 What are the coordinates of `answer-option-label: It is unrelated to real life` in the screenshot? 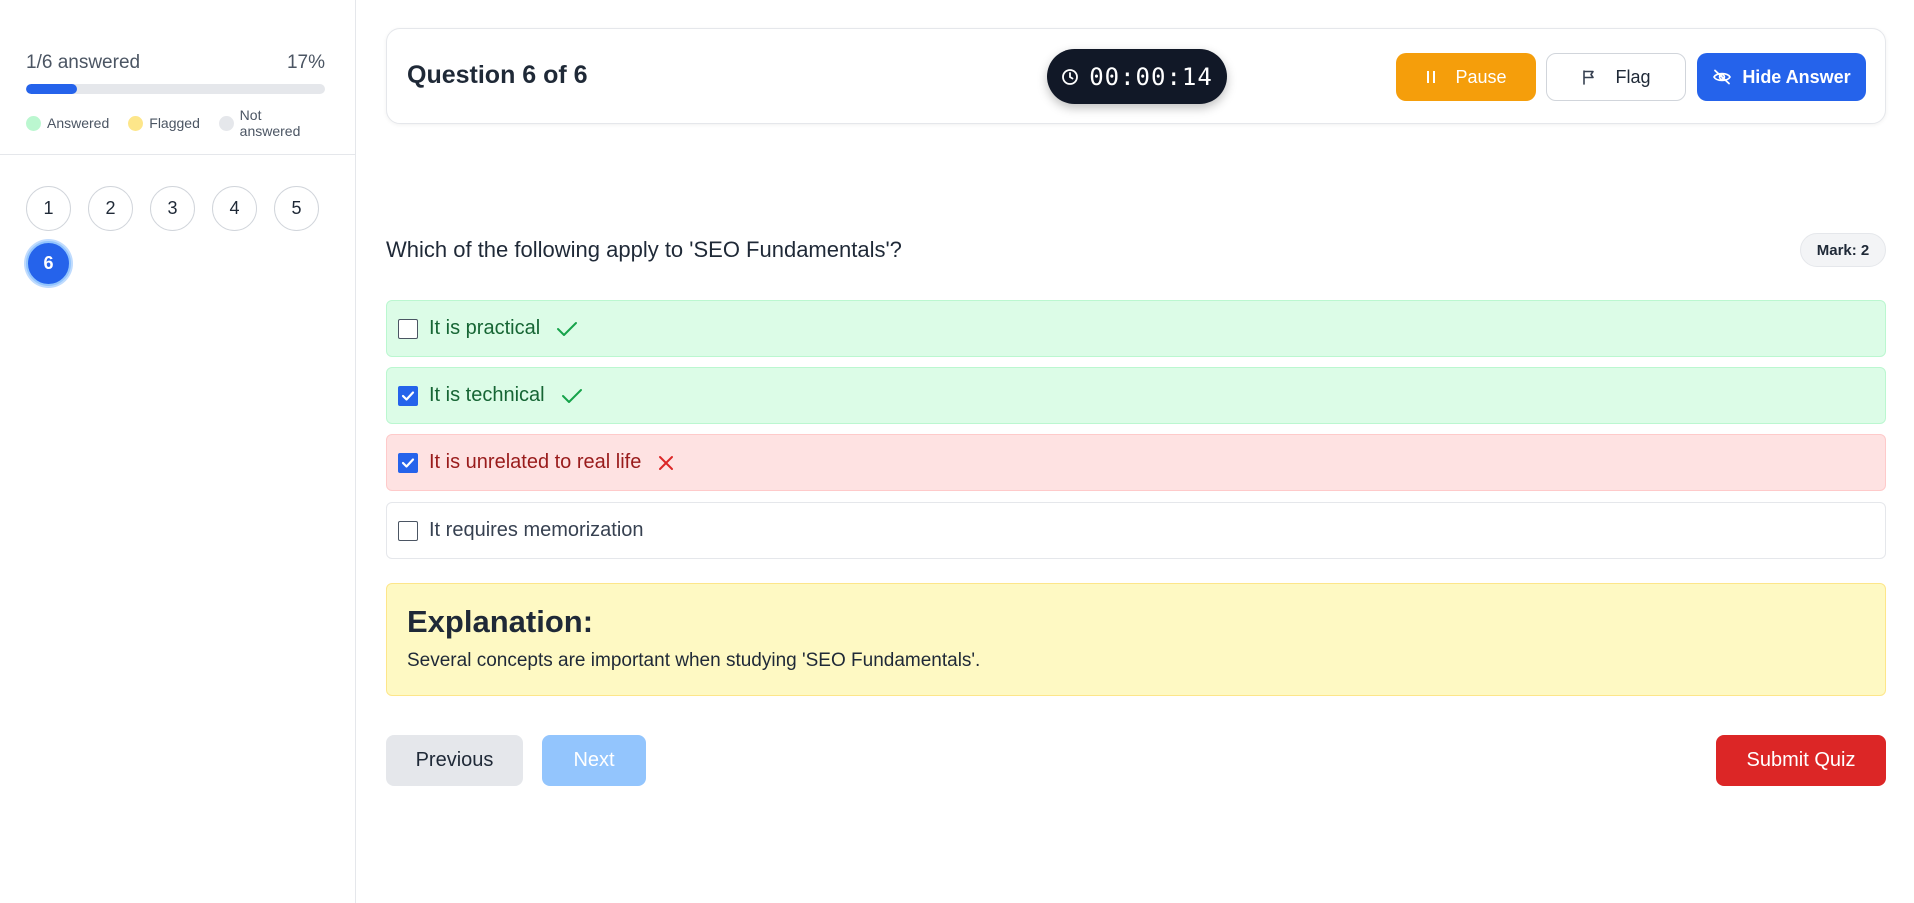 It's located at (535, 462).